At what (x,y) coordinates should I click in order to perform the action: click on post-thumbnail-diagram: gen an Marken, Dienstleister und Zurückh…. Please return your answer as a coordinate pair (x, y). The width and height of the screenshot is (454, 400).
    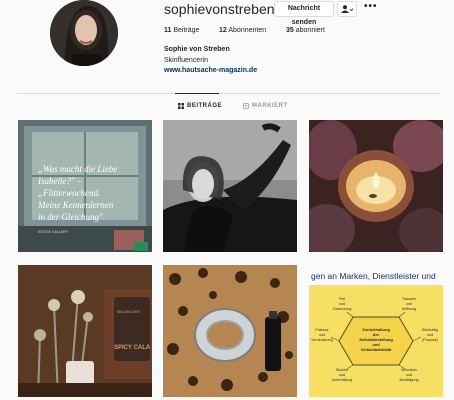
    Looking at the image, I should click on (376, 331).